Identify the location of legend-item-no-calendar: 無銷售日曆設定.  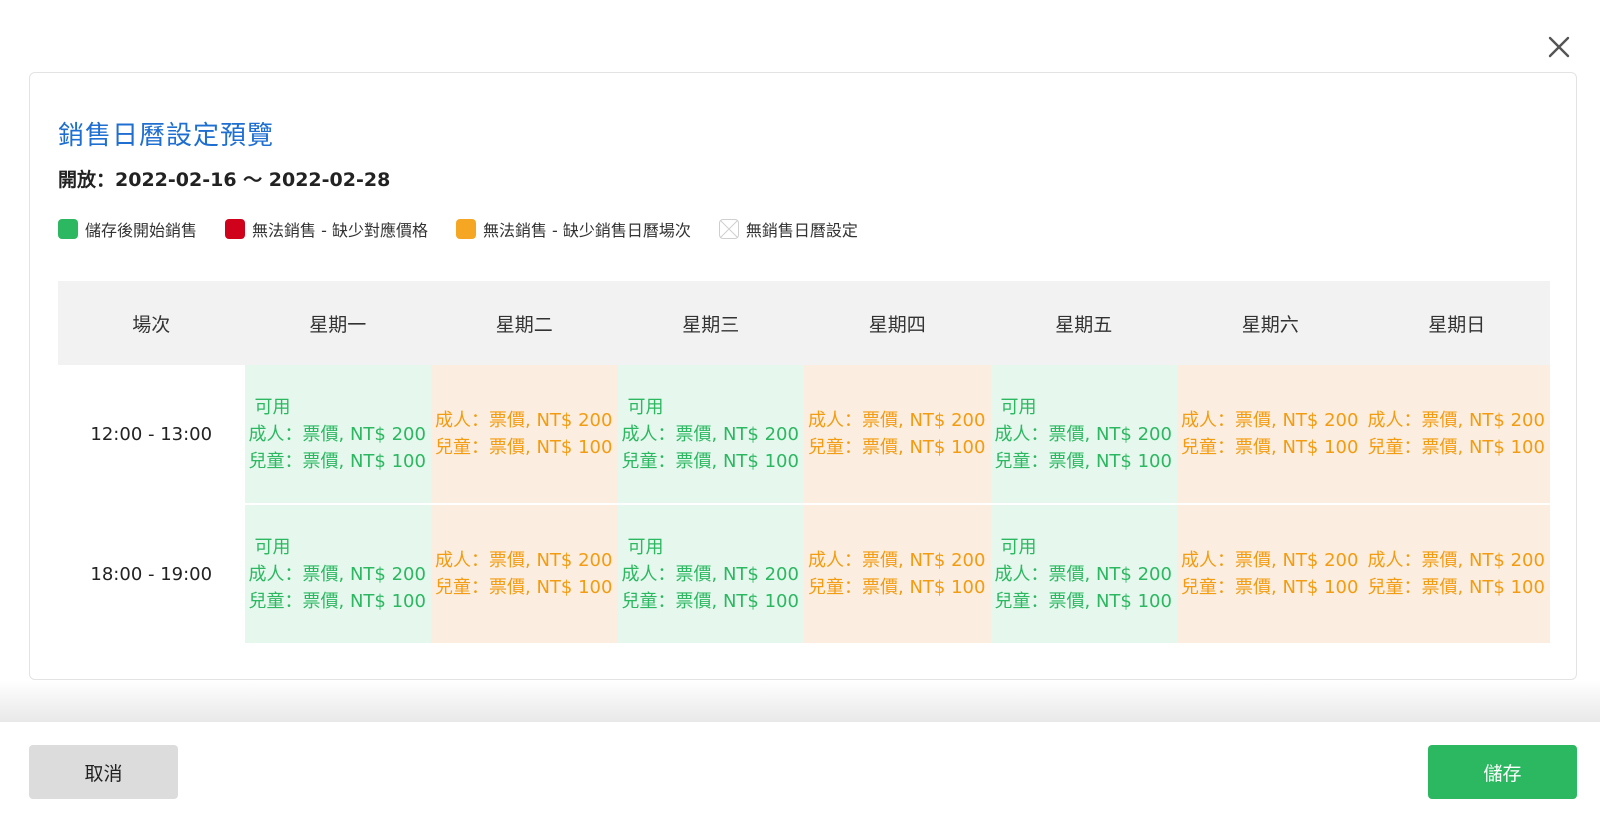
(788, 229).